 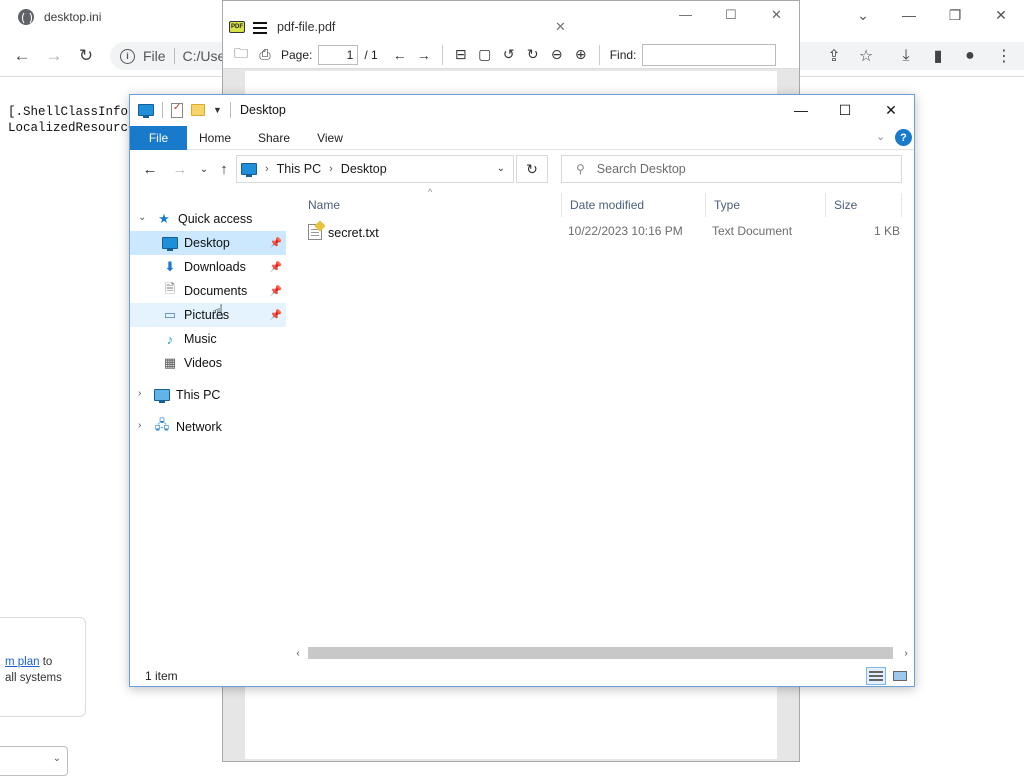 I want to click on nav-label: Documents, so click(x=216, y=291).